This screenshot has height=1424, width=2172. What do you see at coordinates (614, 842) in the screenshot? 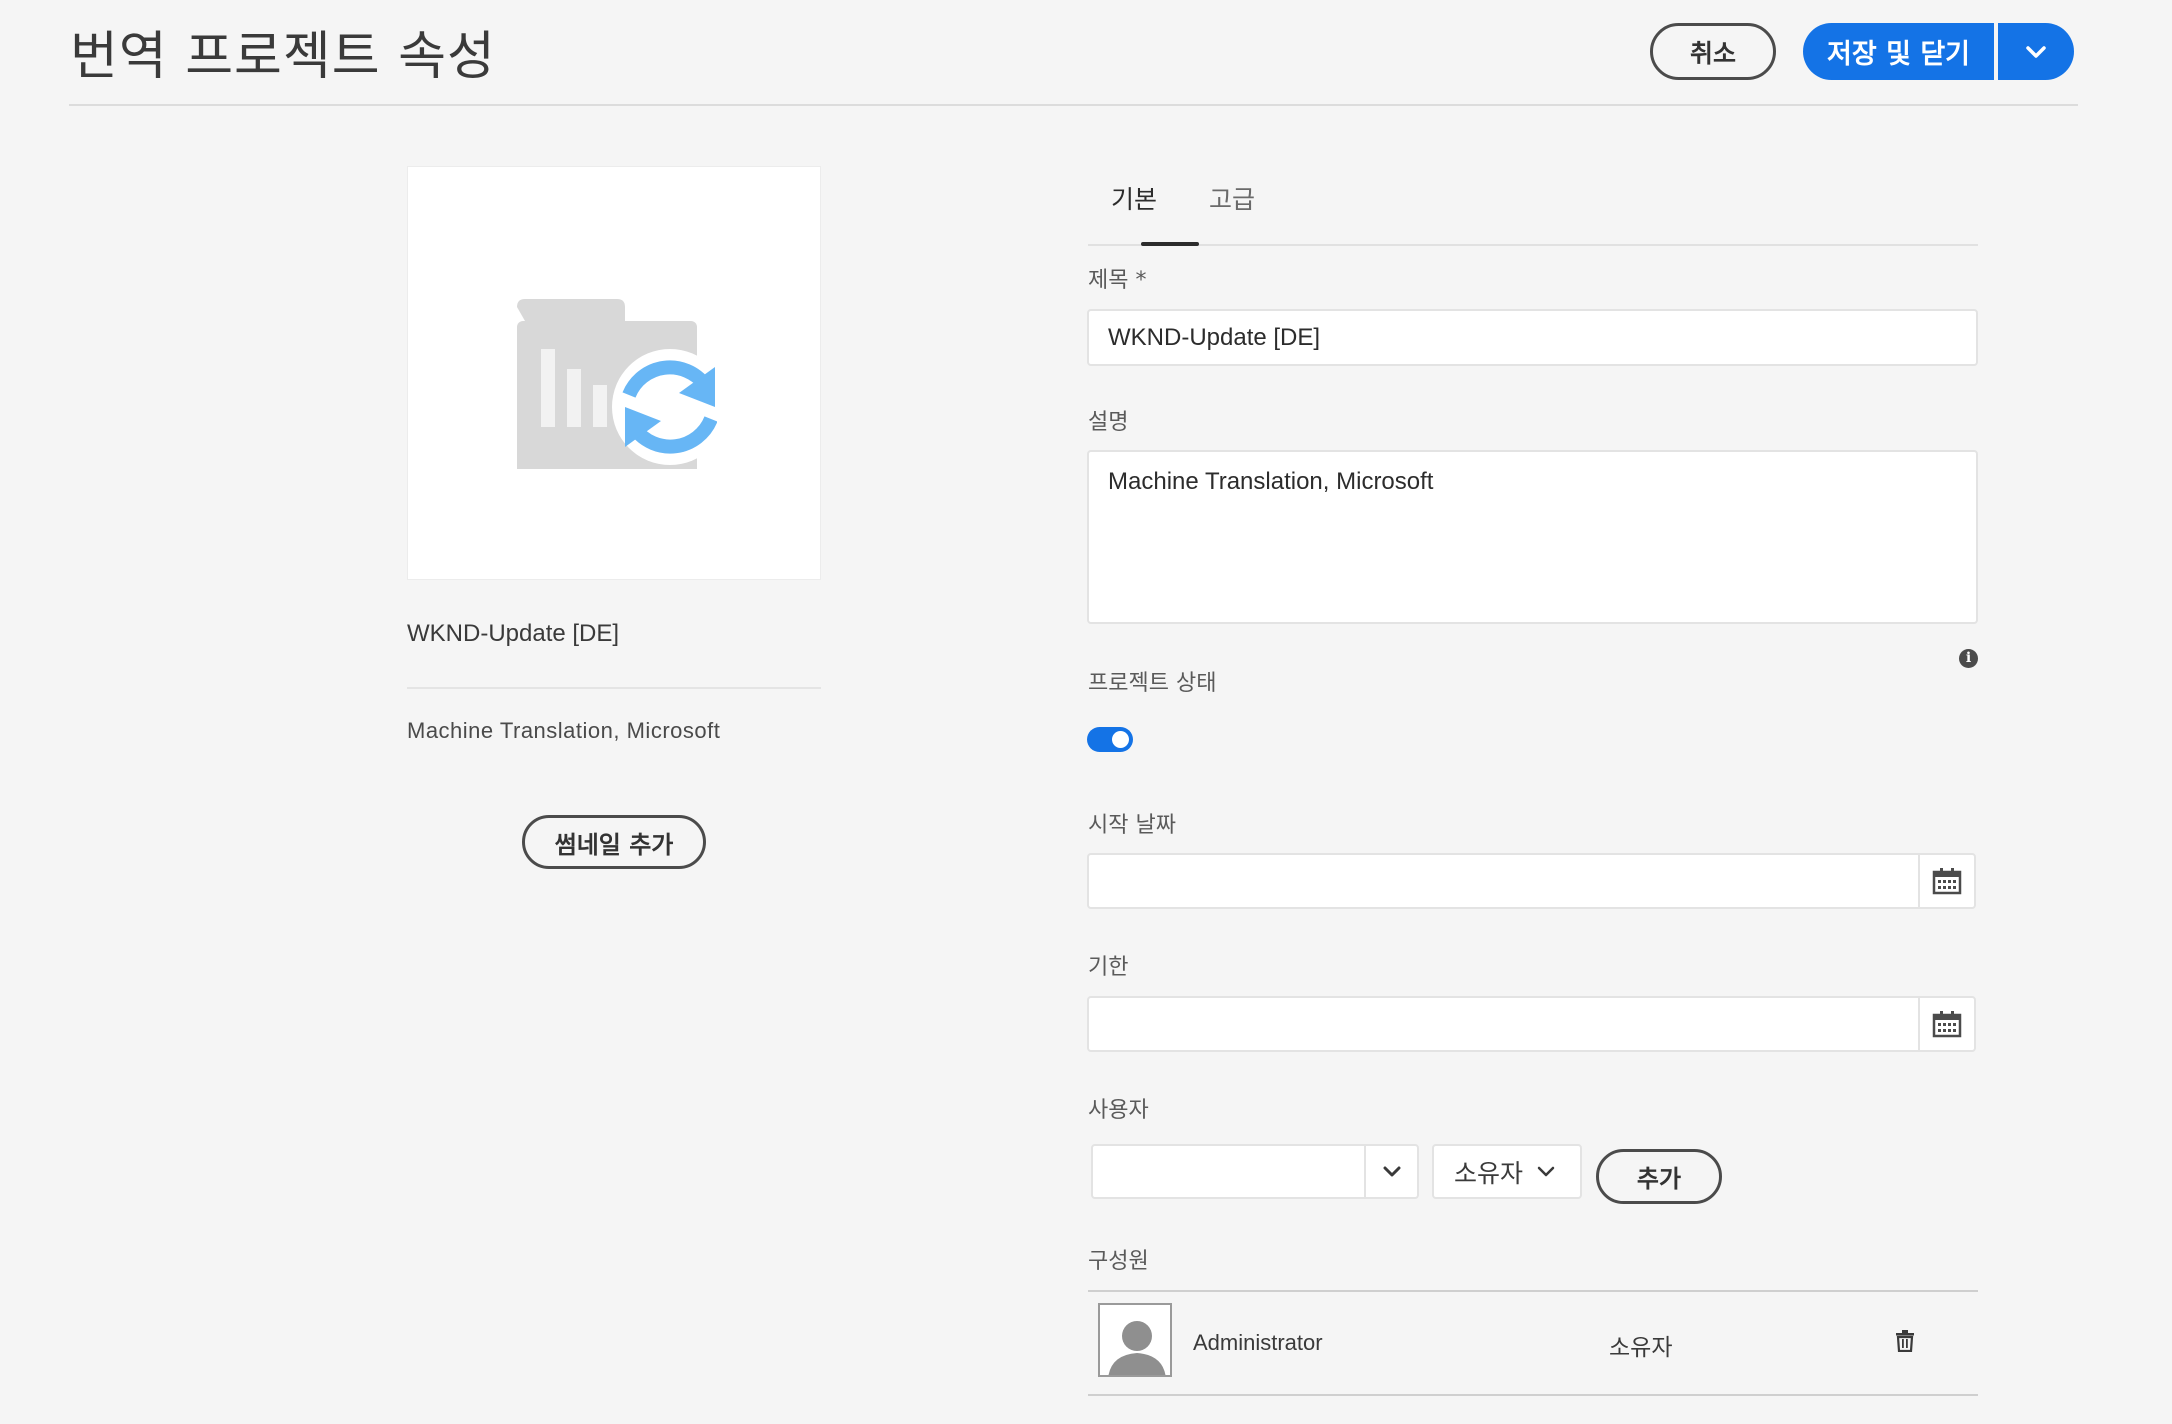
I see `add-thumbnail-button: 썸네일 추가` at bounding box center [614, 842].